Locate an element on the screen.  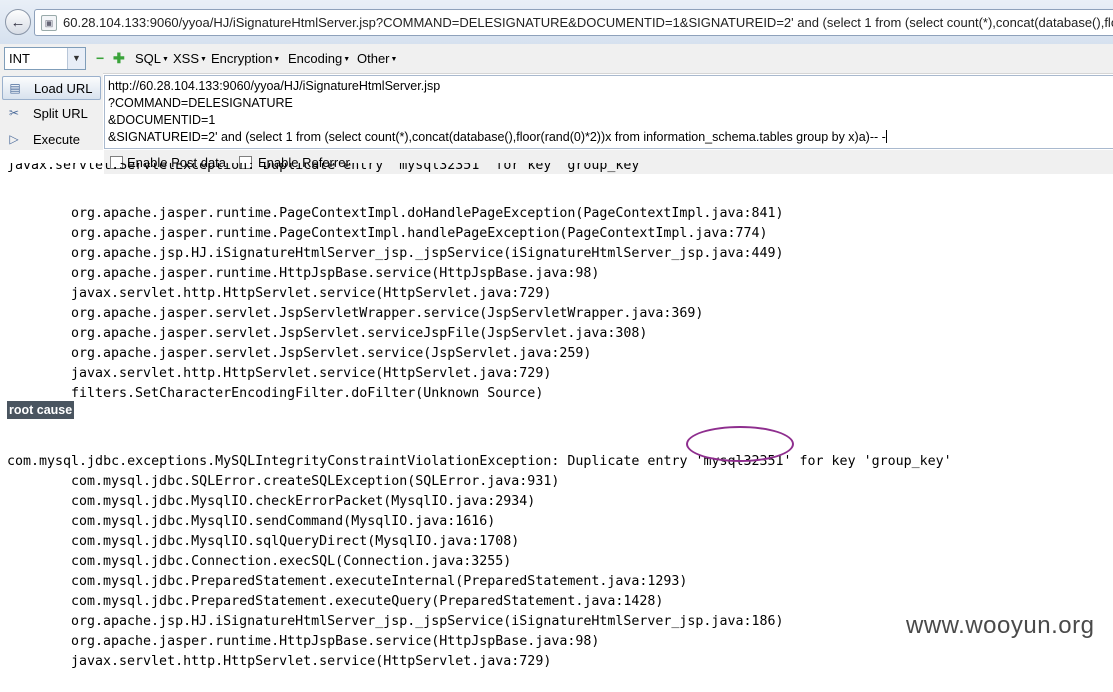
load-url-label: Load URL is located at coordinates (63, 88).